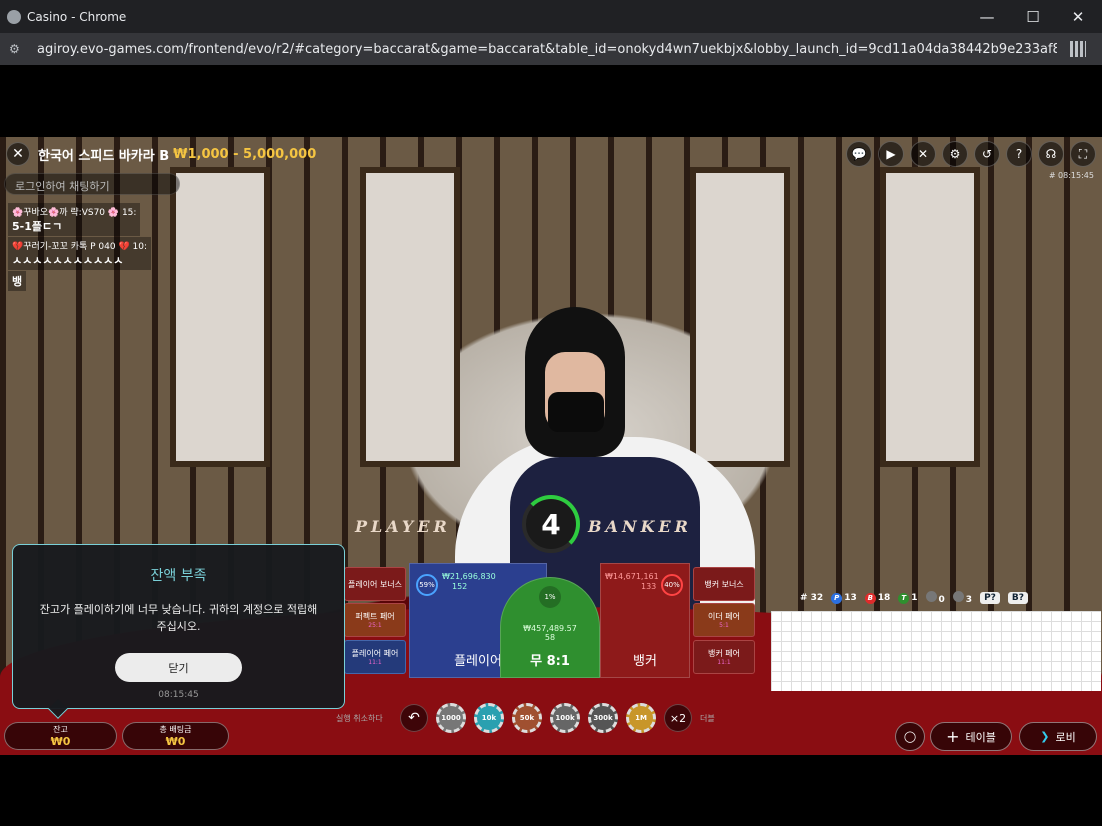 The width and height of the screenshot is (1102, 826). What do you see at coordinates (175, 729) in the screenshot?
I see `total-bet-label: 총 배팅금` at bounding box center [175, 729].